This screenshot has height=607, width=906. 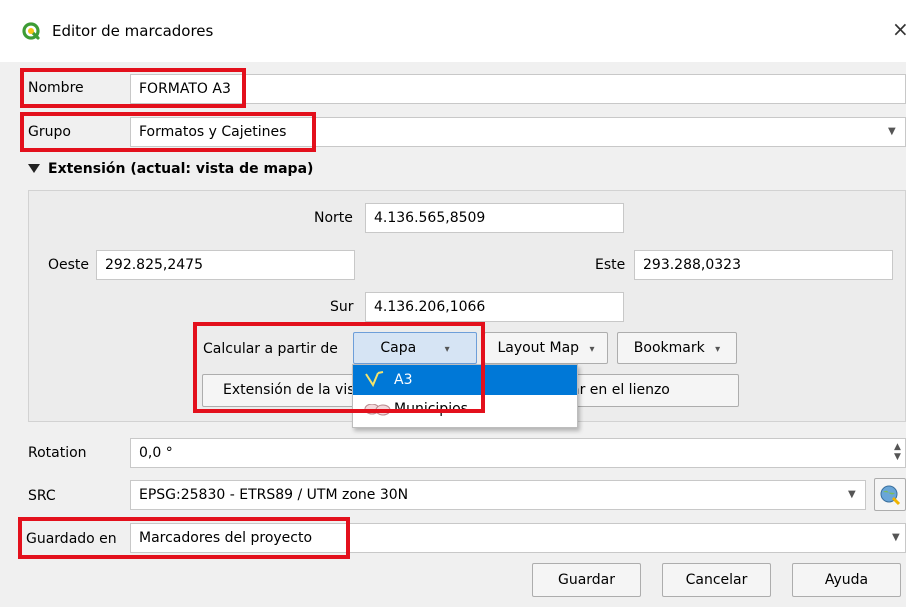 What do you see at coordinates (133, 31) in the screenshot?
I see `window-title: Editor de marcadores` at bounding box center [133, 31].